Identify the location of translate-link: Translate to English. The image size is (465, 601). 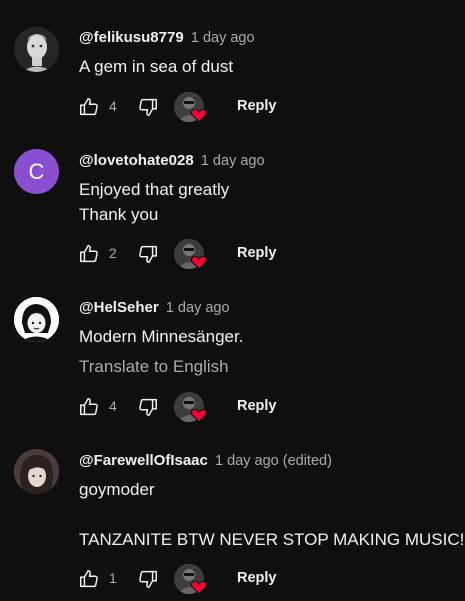
(154, 367).